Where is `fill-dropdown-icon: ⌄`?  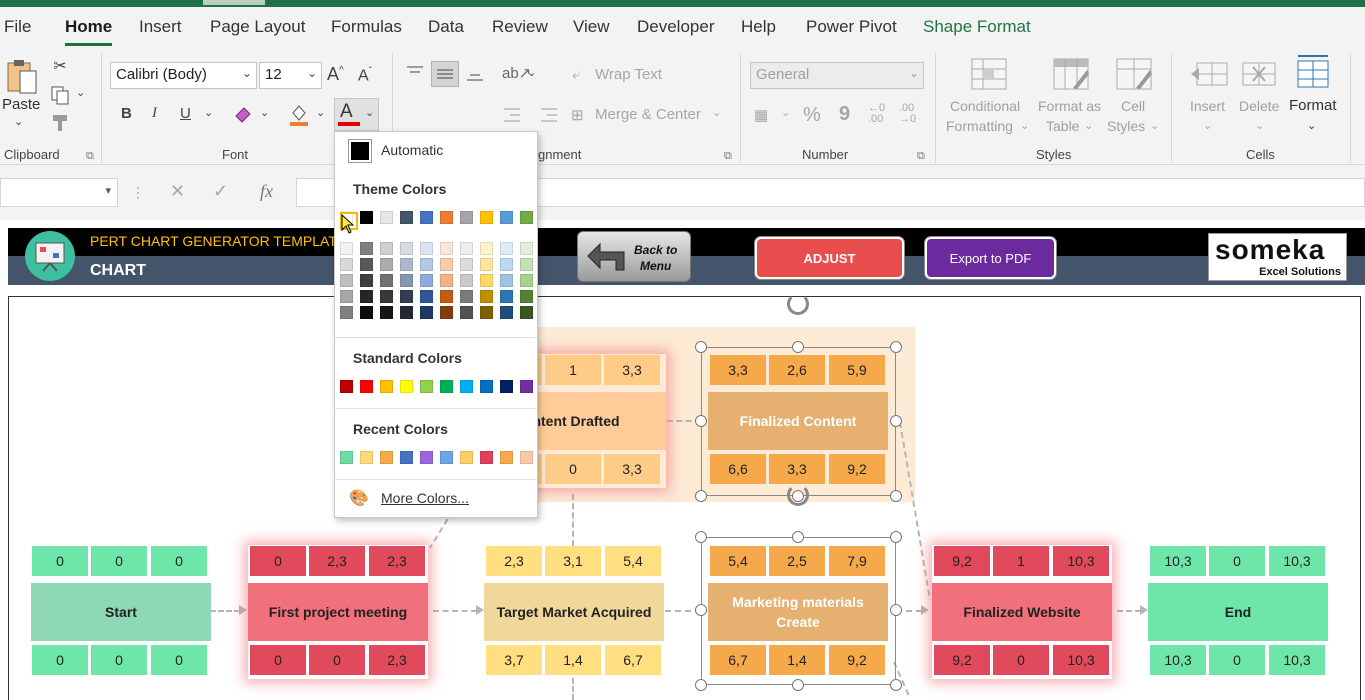 fill-dropdown-icon: ⌄ is located at coordinates (320, 112).